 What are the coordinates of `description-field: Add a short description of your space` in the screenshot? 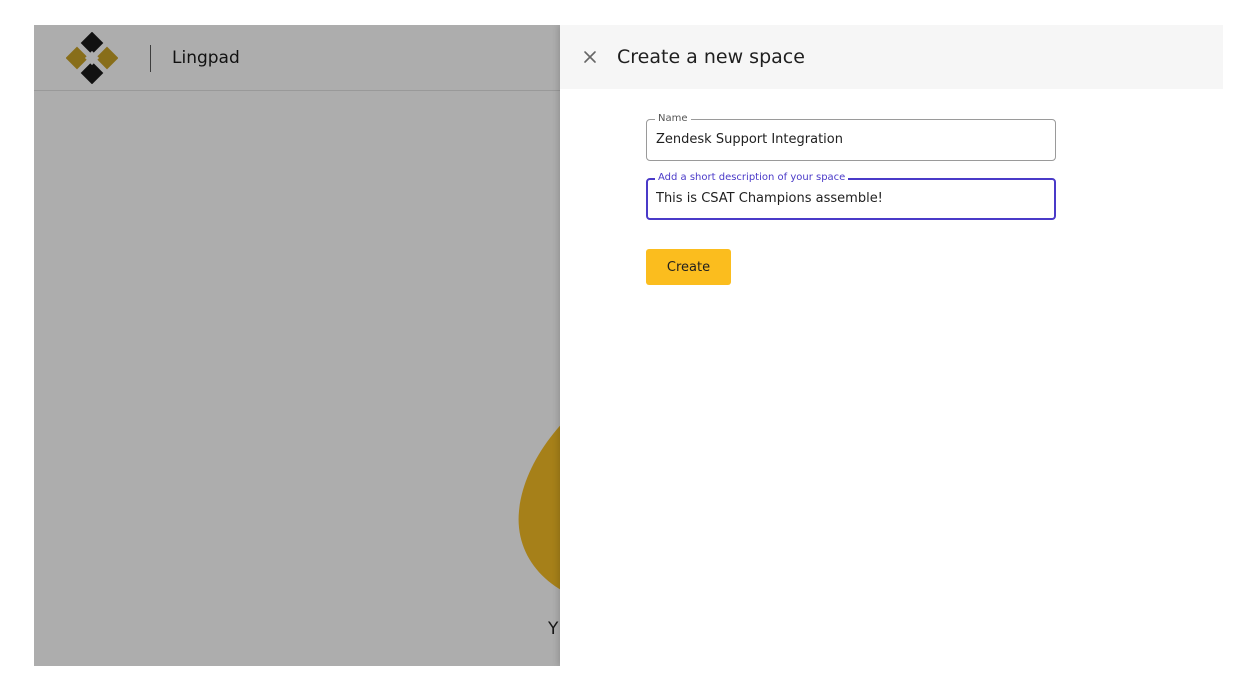 It's located at (851, 195).